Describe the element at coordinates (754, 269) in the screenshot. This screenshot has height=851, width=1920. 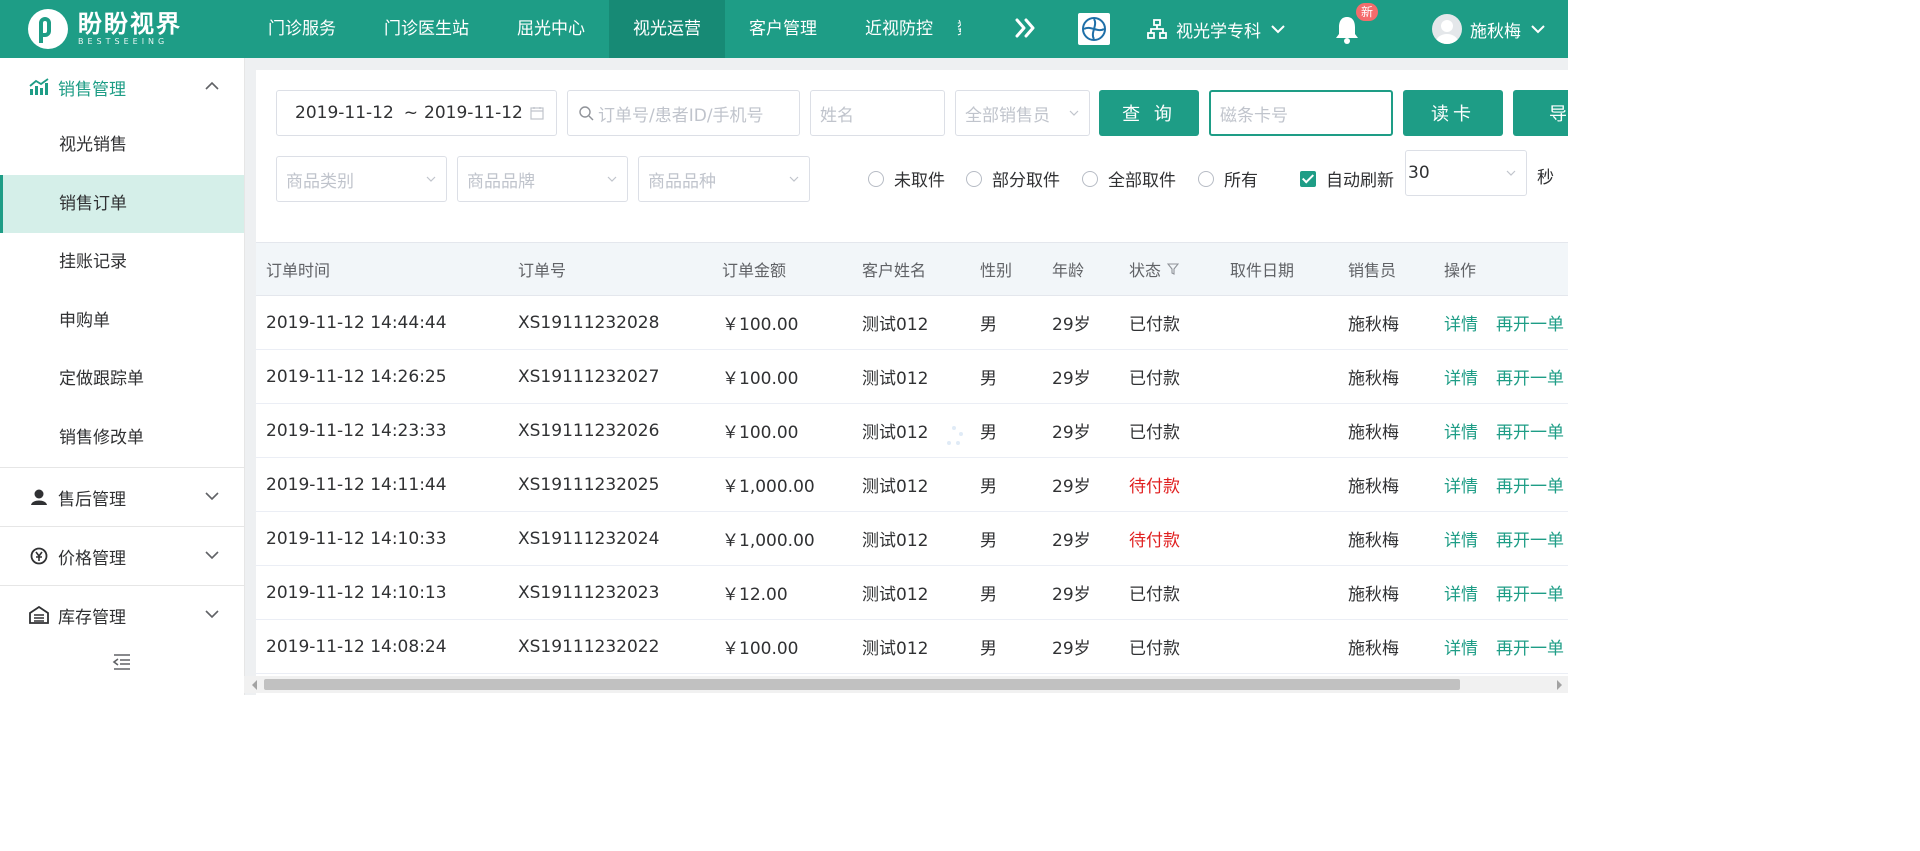
I see `column-header-amount: 订单金额` at that location.